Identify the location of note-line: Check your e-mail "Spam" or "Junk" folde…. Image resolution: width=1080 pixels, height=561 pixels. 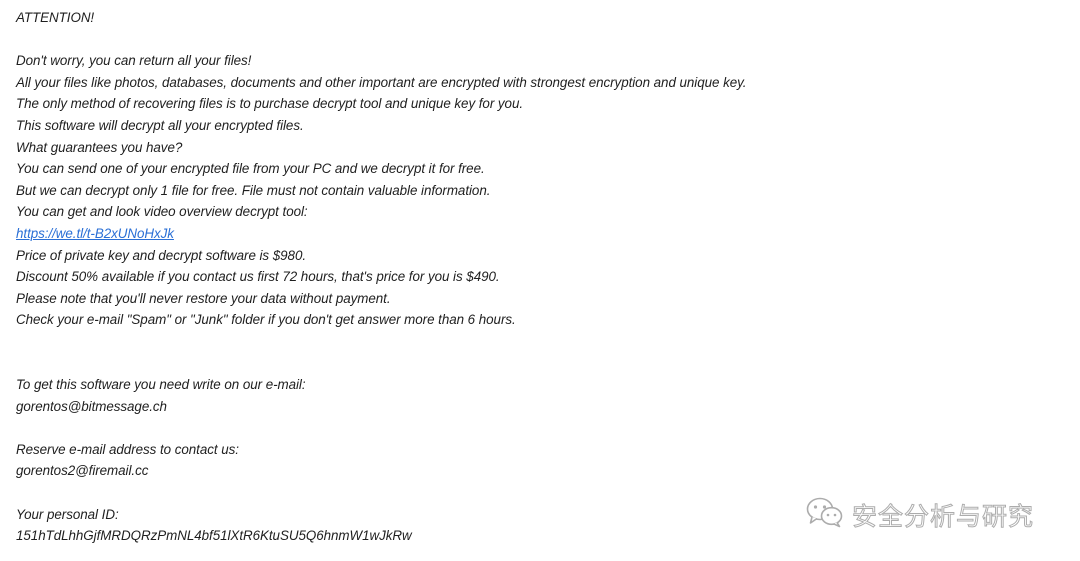
(266, 320).